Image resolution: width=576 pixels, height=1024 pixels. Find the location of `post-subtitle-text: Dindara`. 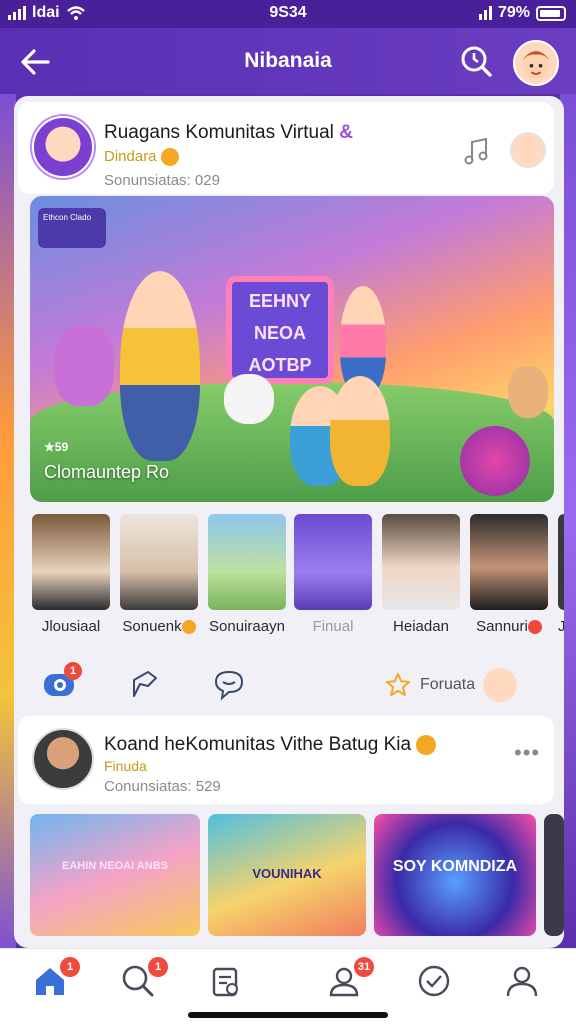

post-subtitle-text: Dindara is located at coordinates (130, 156).